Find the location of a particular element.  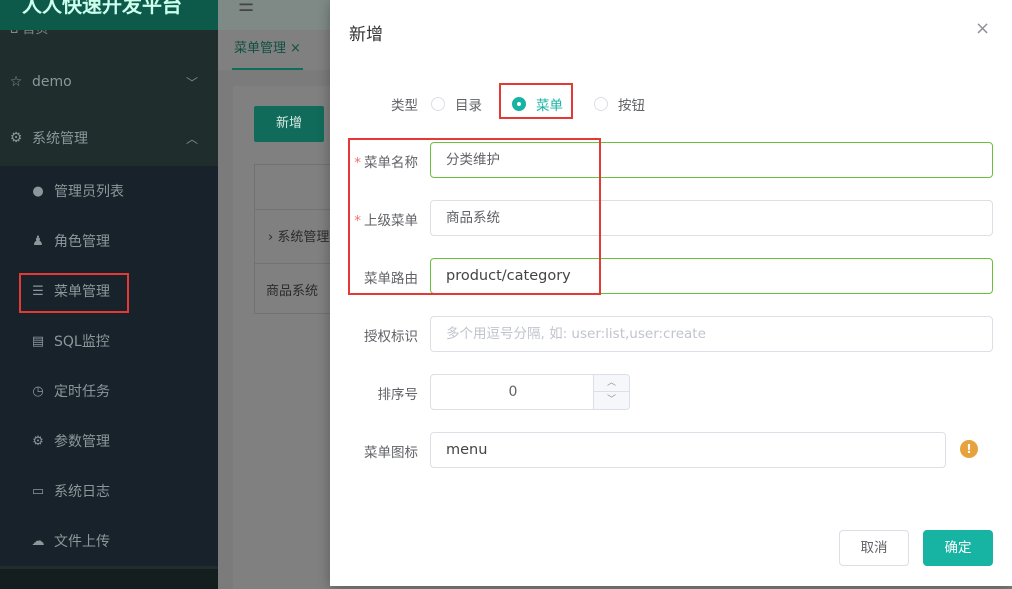

user-icon: ● is located at coordinates (38, 191).